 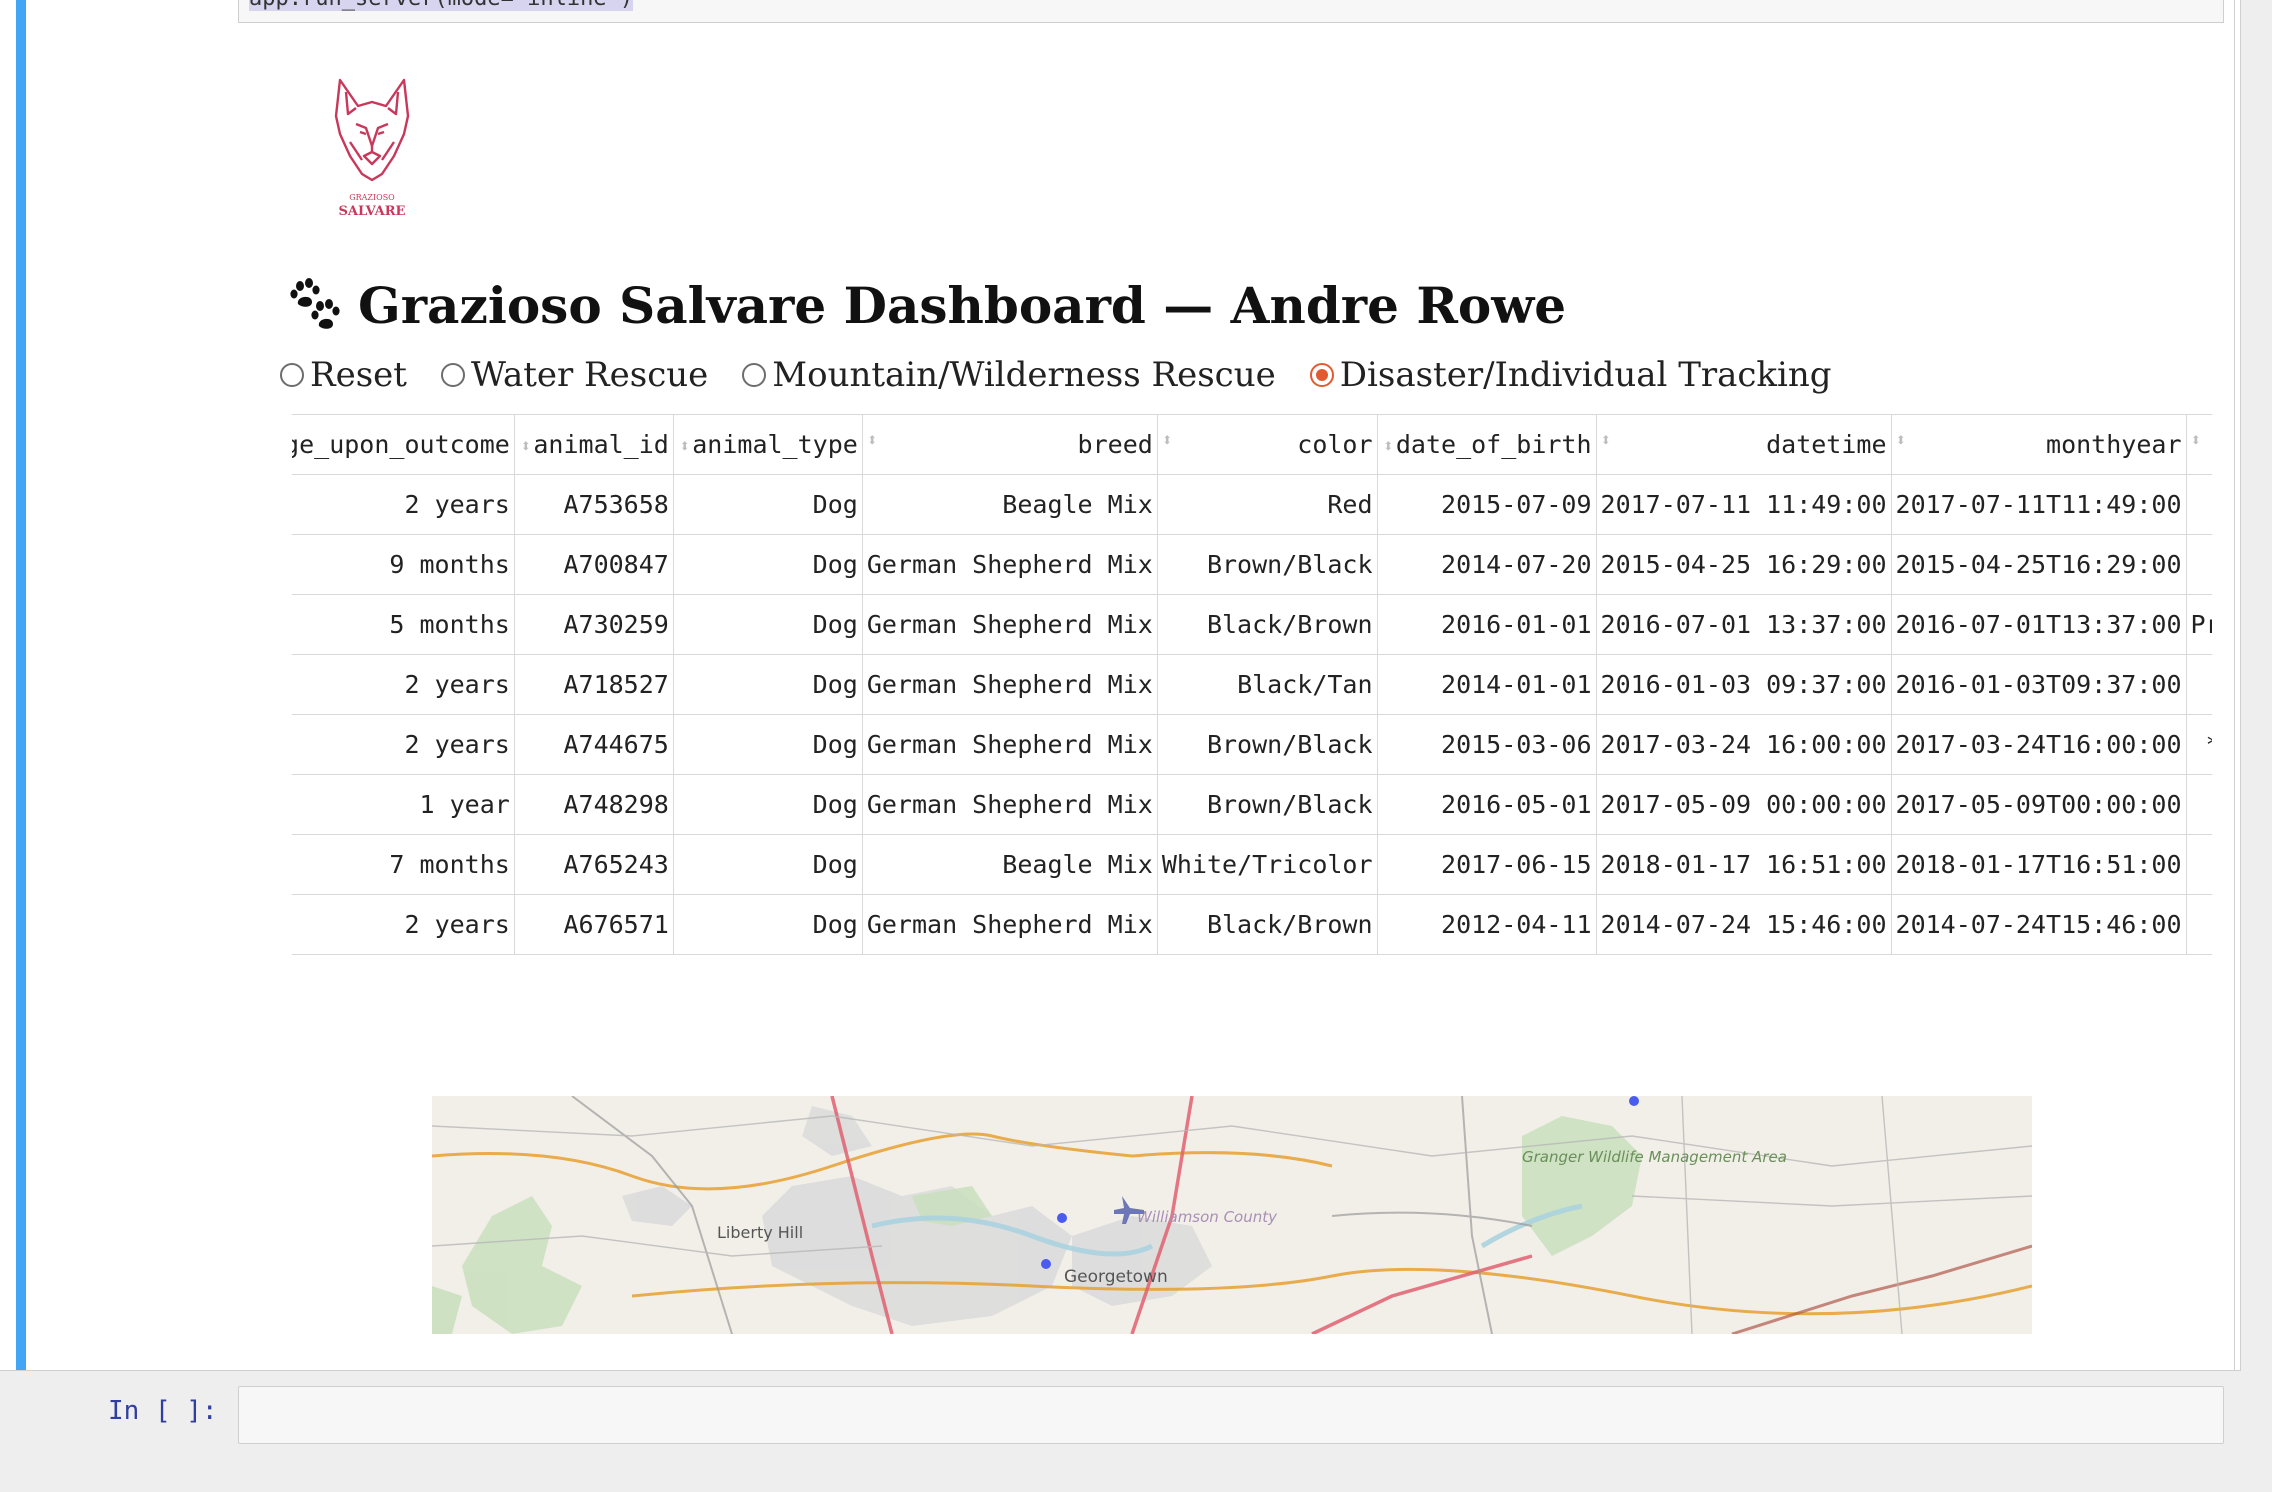 What do you see at coordinates (1009, 375) in the screenshot?
I see `filter-option-mountain-wilderness-rescue: Mountain/Wilderness Rescue` at bounding box center [1009, 375].